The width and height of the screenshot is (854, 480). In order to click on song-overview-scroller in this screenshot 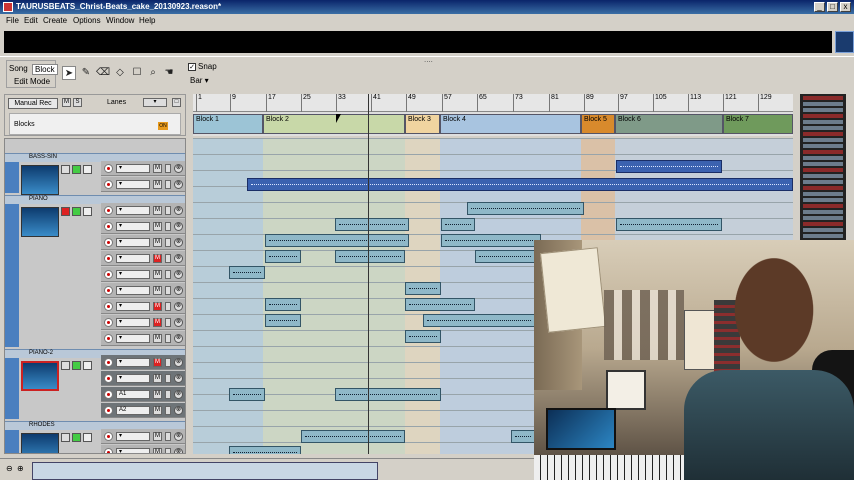, I will do `click(205, 471)`.